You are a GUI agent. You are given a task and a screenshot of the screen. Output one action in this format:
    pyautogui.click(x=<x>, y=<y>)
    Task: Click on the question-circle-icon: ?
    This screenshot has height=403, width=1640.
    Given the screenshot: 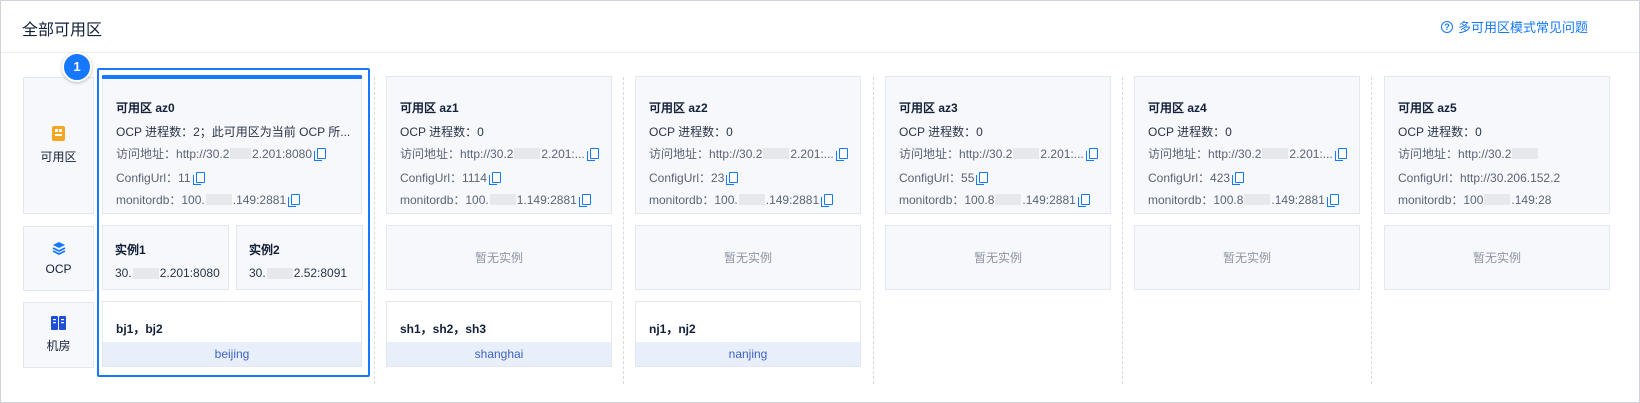 What is the action you would take?
    pyautogui.click(x=1447, y=26)
    